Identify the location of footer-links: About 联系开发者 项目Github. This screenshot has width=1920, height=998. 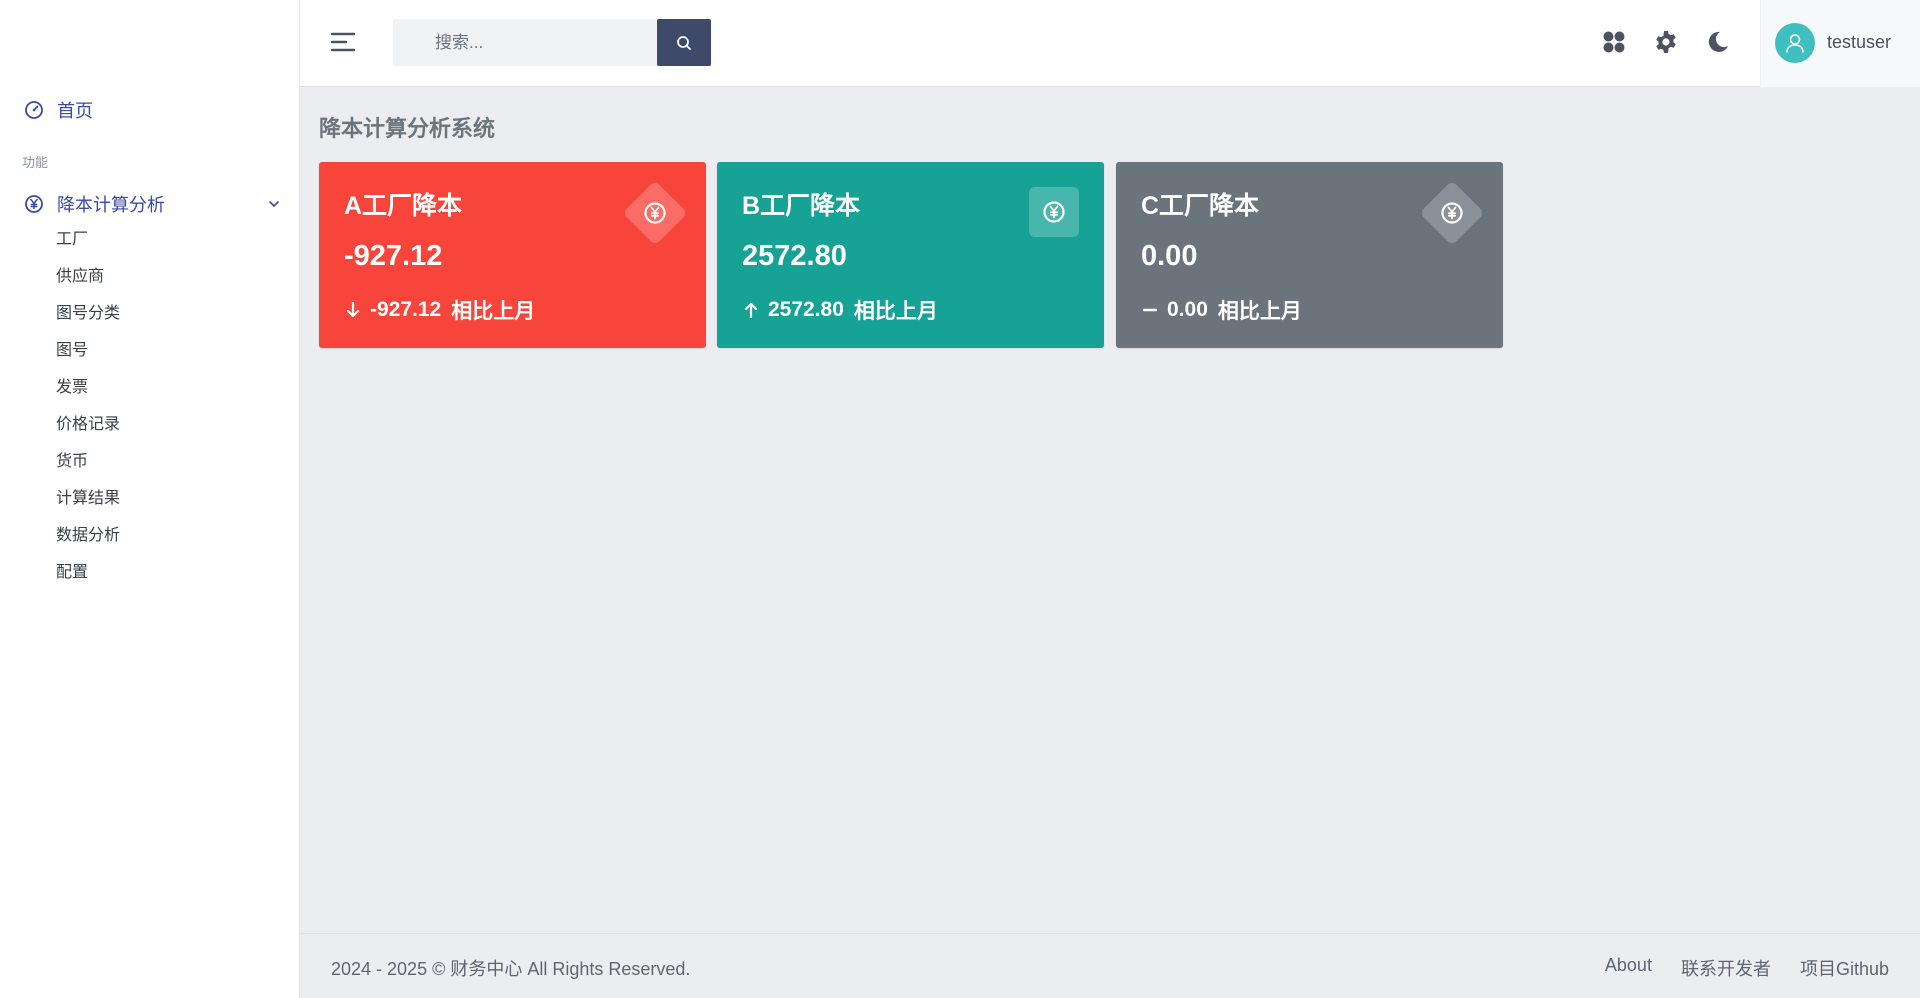
(1732, 968).